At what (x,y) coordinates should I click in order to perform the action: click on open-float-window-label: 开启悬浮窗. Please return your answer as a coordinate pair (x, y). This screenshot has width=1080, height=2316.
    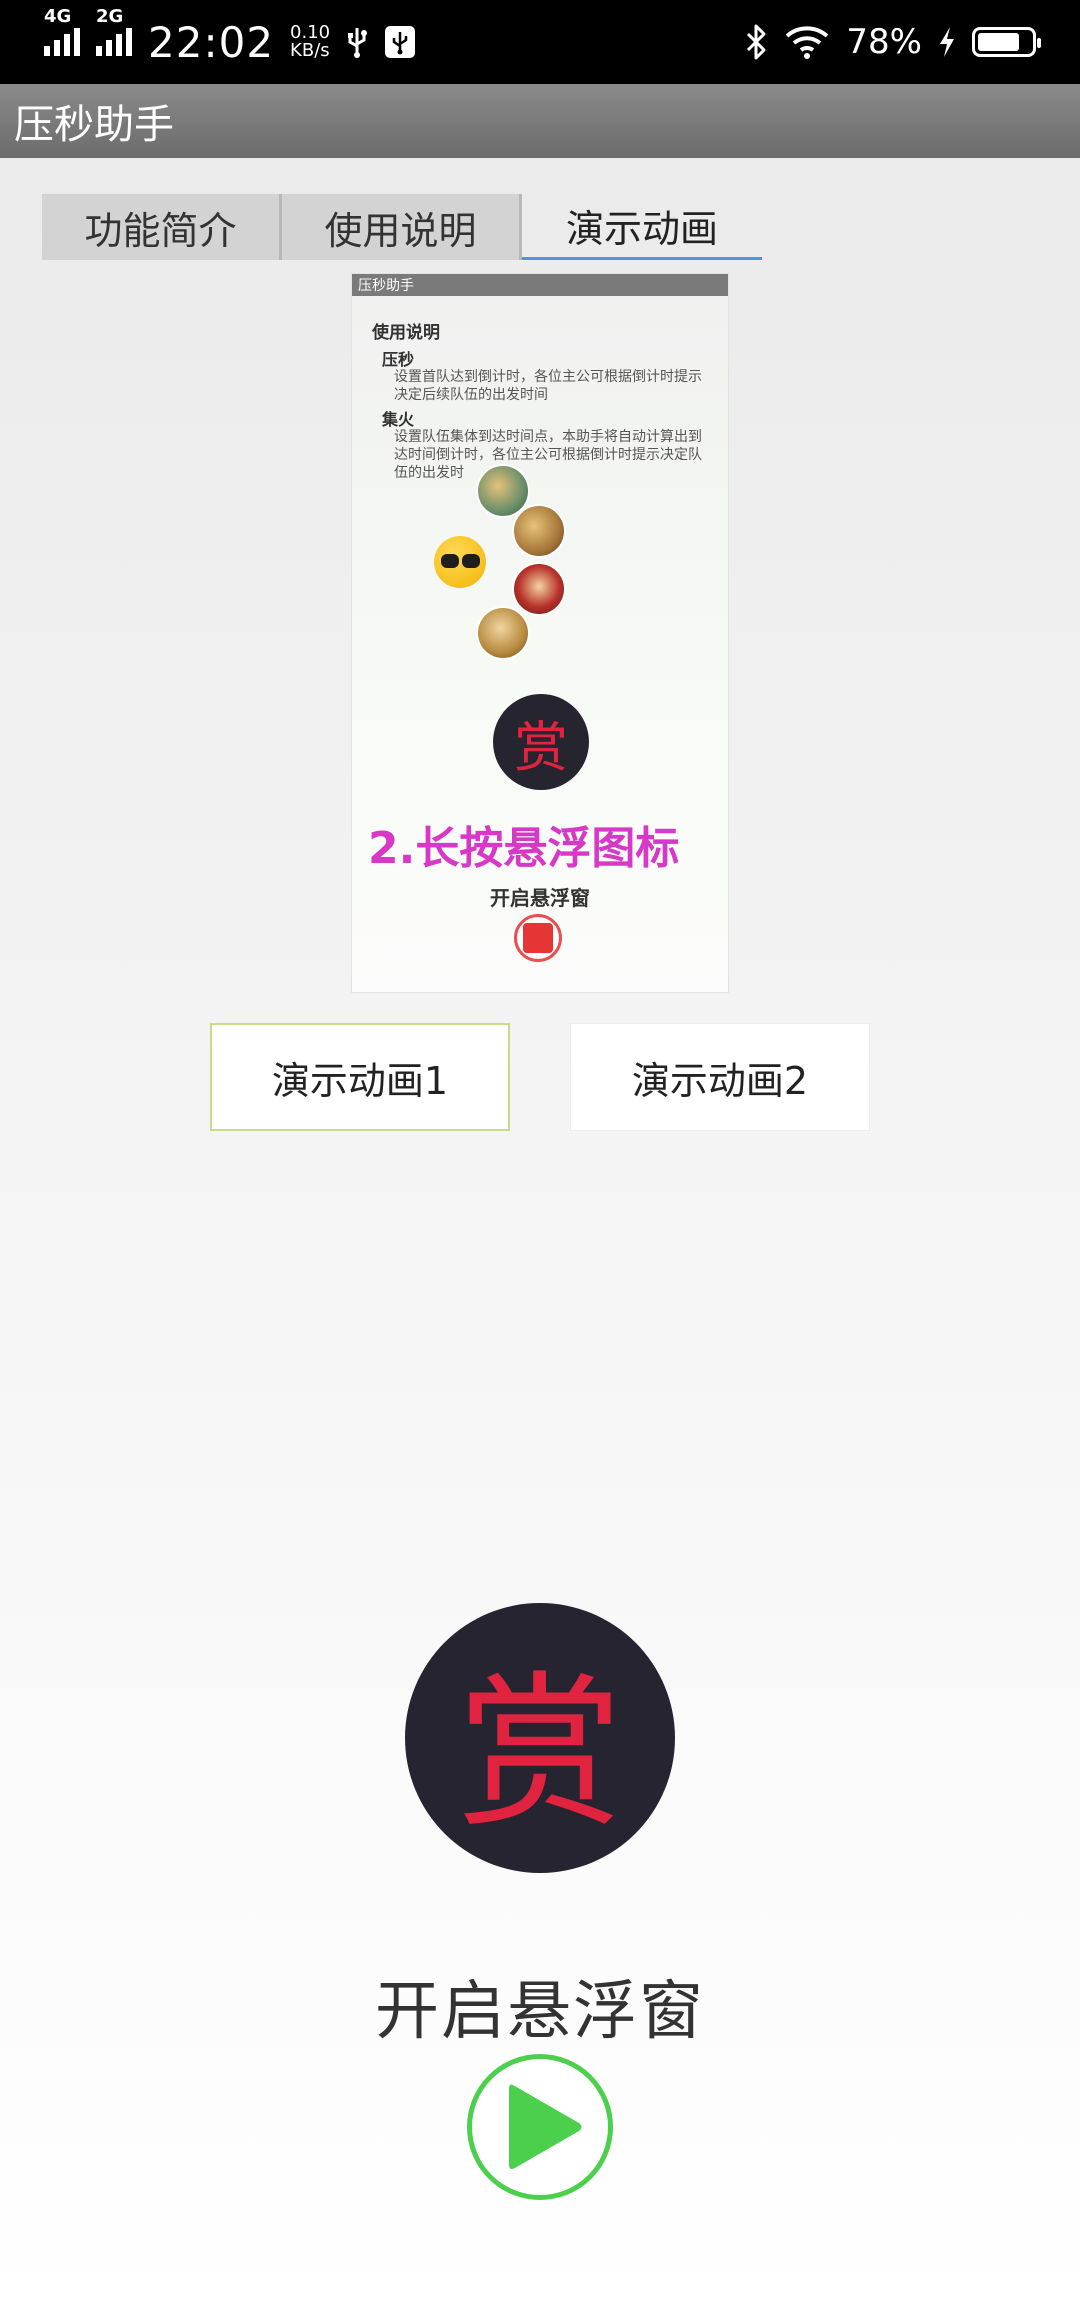
    Looking at the image, I should click on (540, 2012).